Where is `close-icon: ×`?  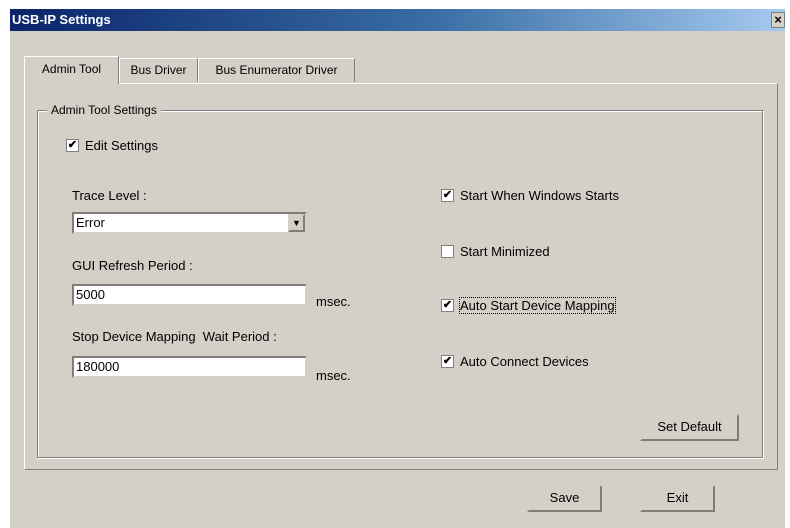
close-icon: × is located at coordinates (778, 19).